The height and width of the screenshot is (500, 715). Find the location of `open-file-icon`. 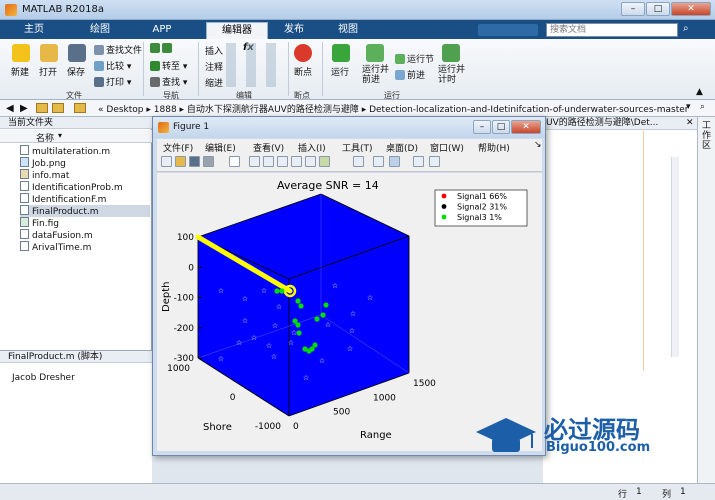

open-file-icon is located at coordinates (180, 161).